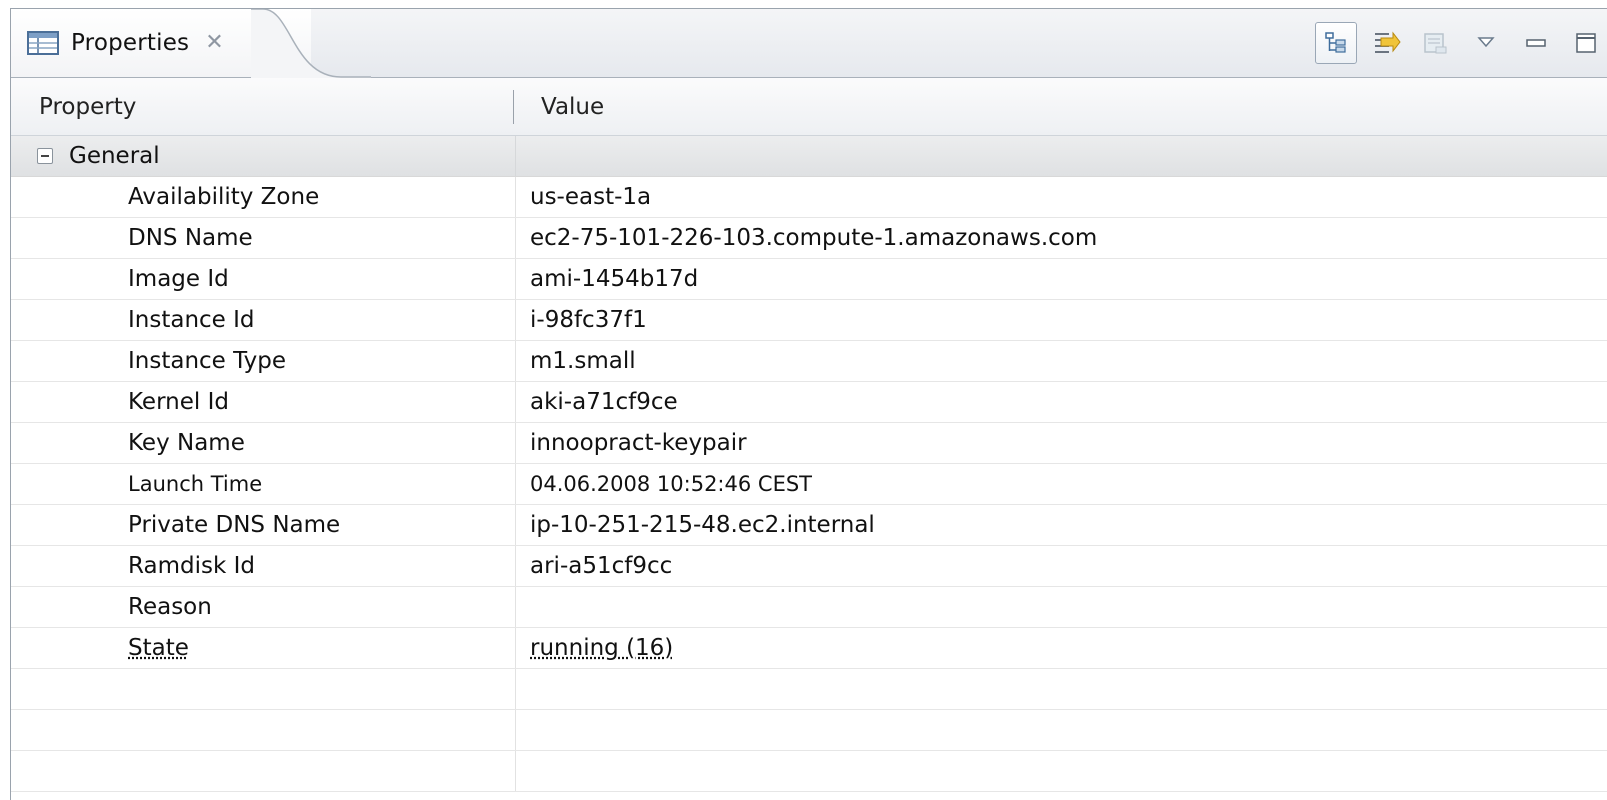  I want to click on category-row-general: General, so click(809, 156).